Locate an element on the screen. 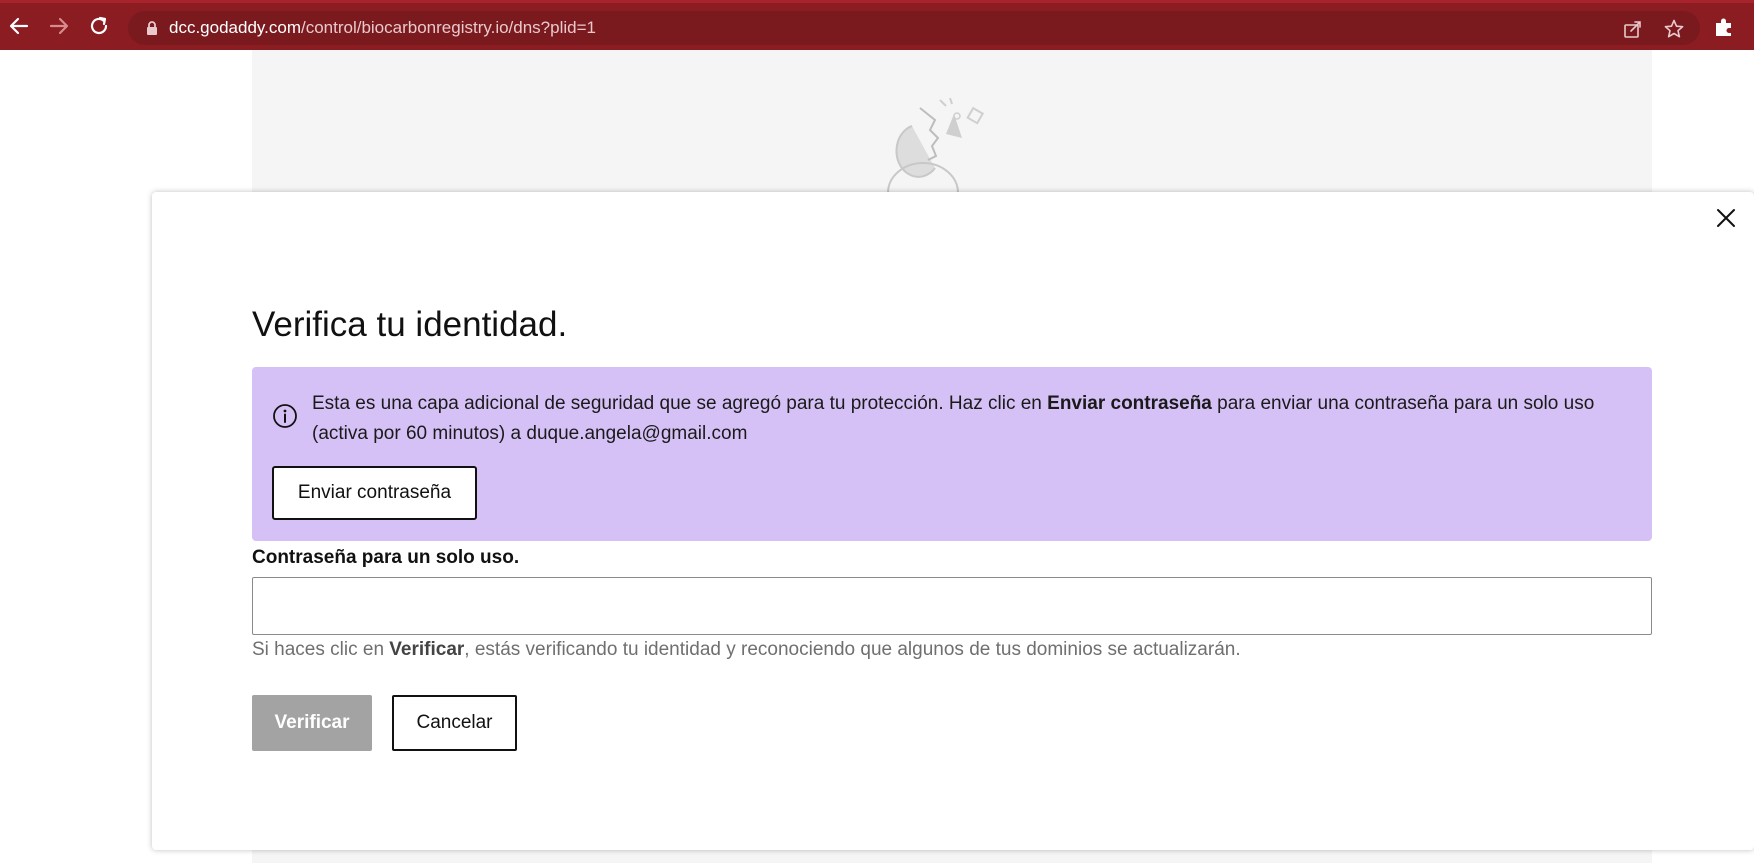  back-arrow-icon is located at coordinates (19, 26).